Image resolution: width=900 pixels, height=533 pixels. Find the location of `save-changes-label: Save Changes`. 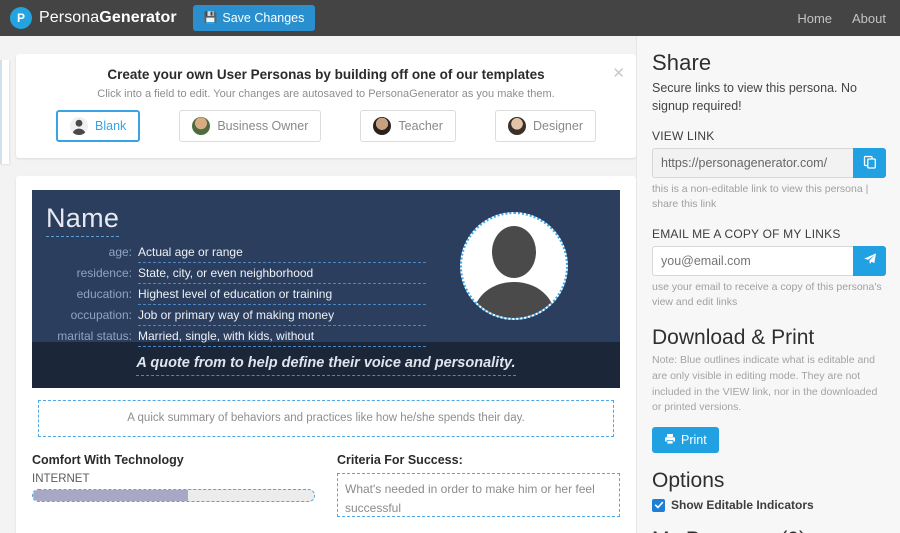

save-changes-label: Save Changes is located at coordinates (263, 18).